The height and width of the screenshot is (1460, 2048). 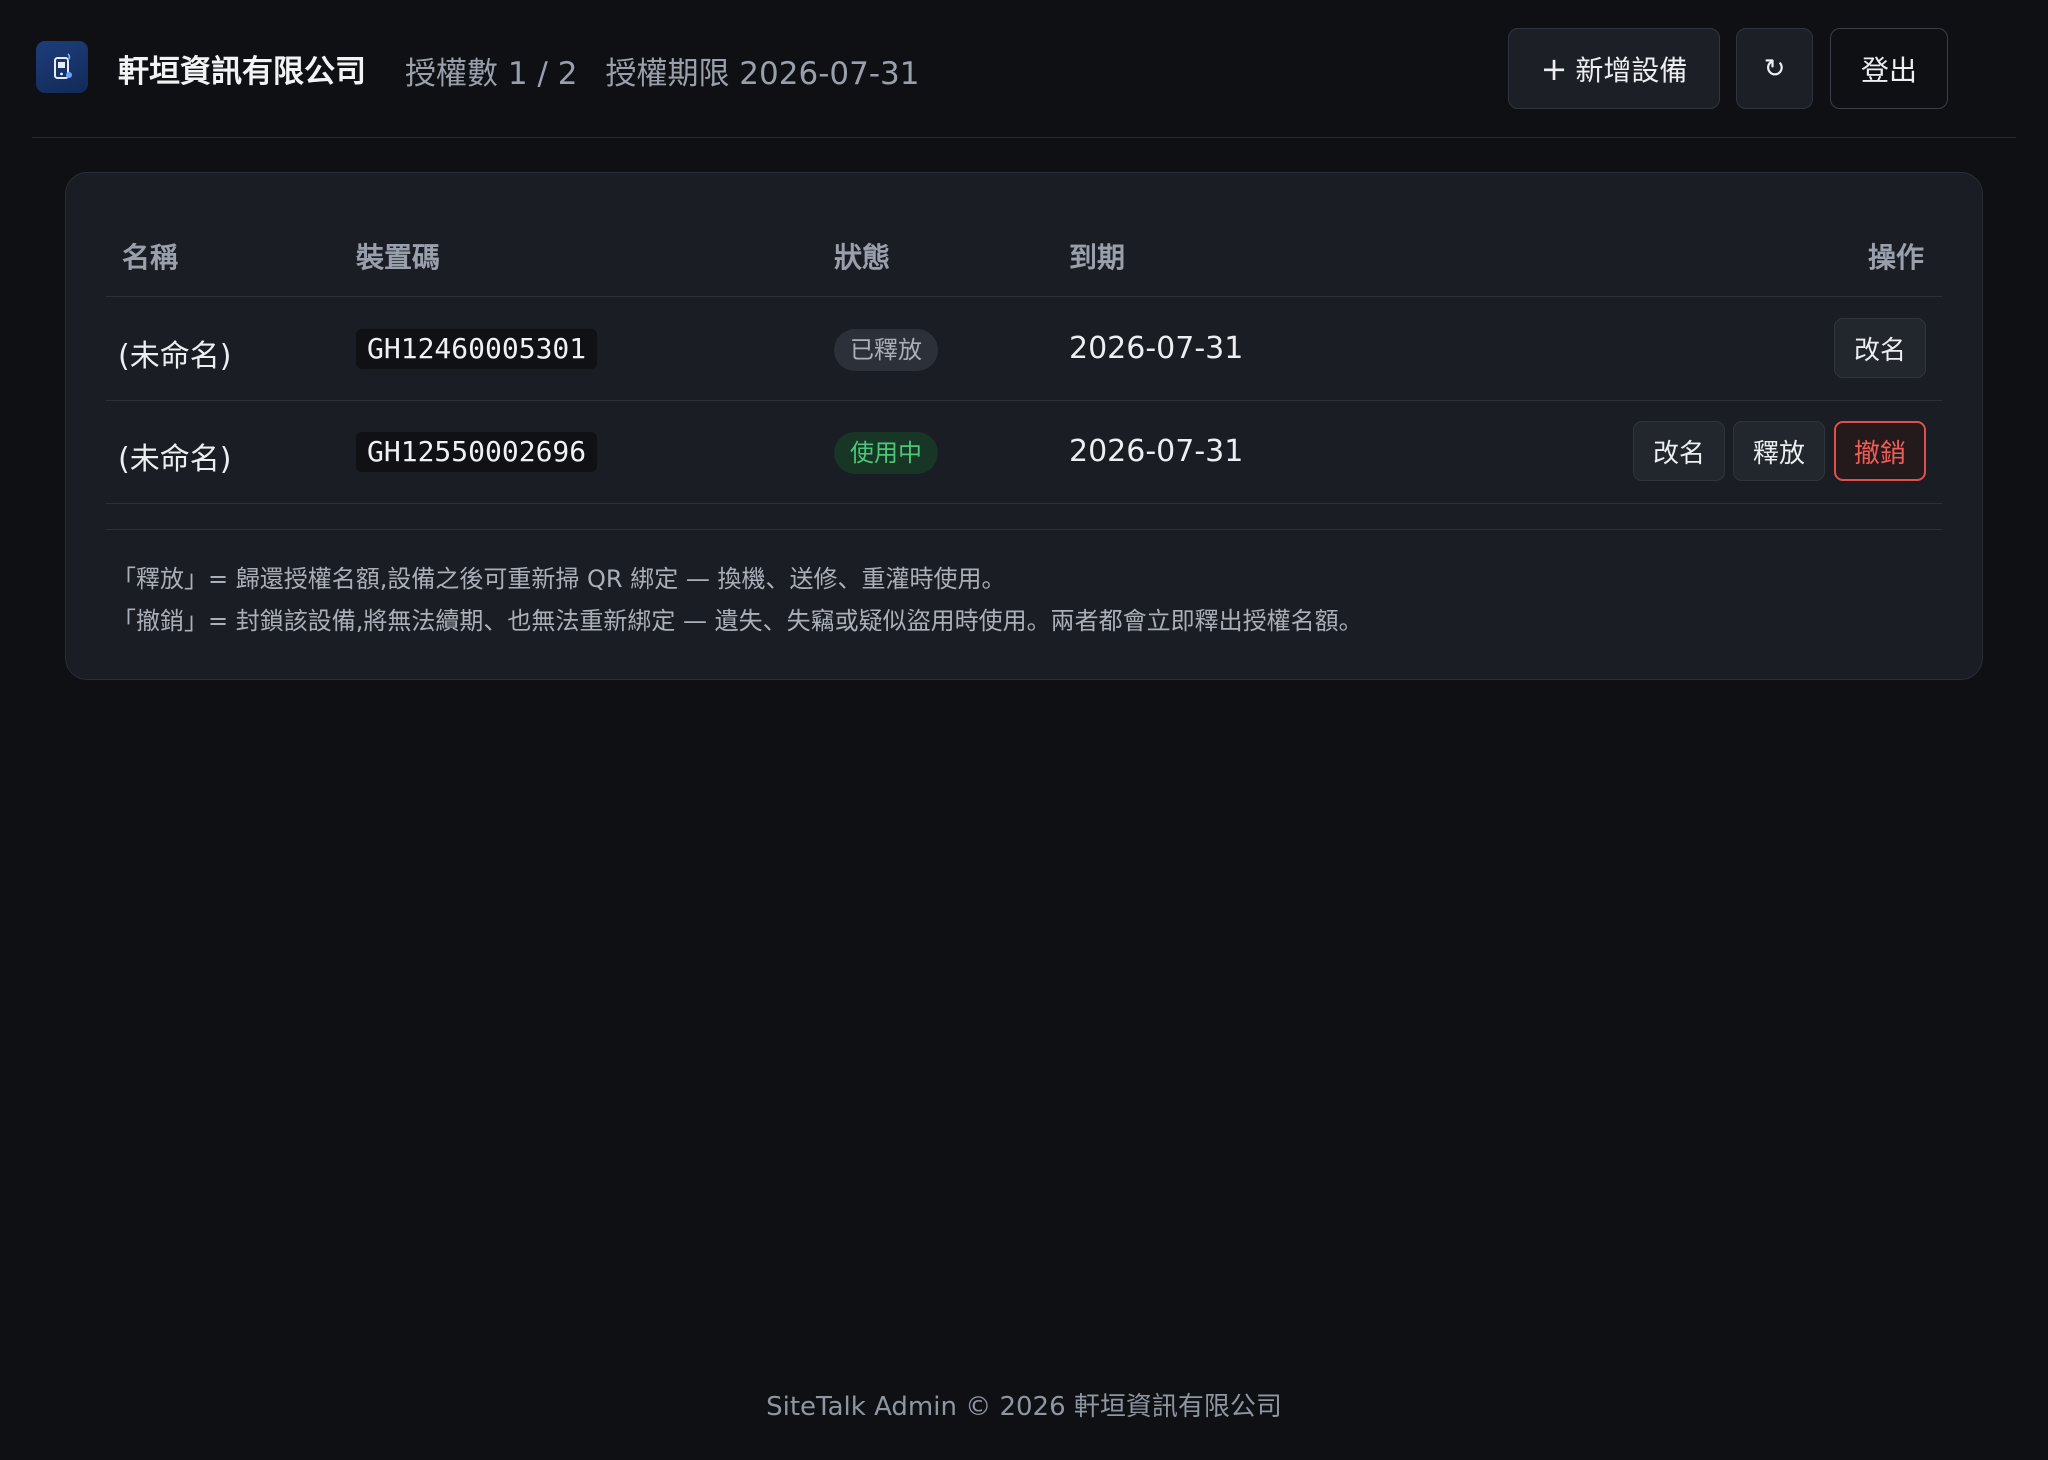 What do you see at coordinates (1024, 529) in the screenshot?
I see `notes-divider` at bounding box center [1024, 529].